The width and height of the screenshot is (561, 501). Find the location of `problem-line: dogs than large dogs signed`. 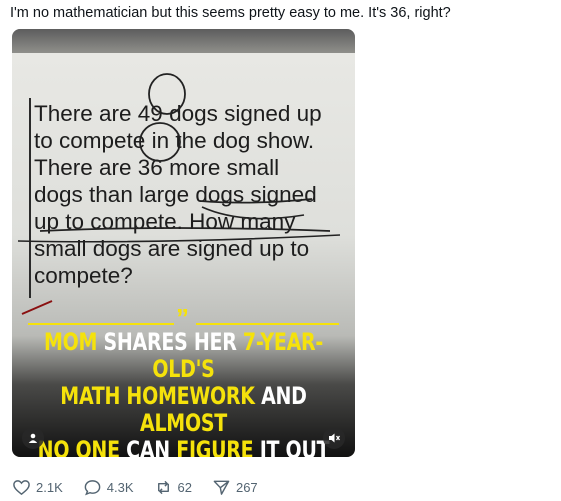

problem-line: dogs than large dogs signed is located at coordinates (175, 194).